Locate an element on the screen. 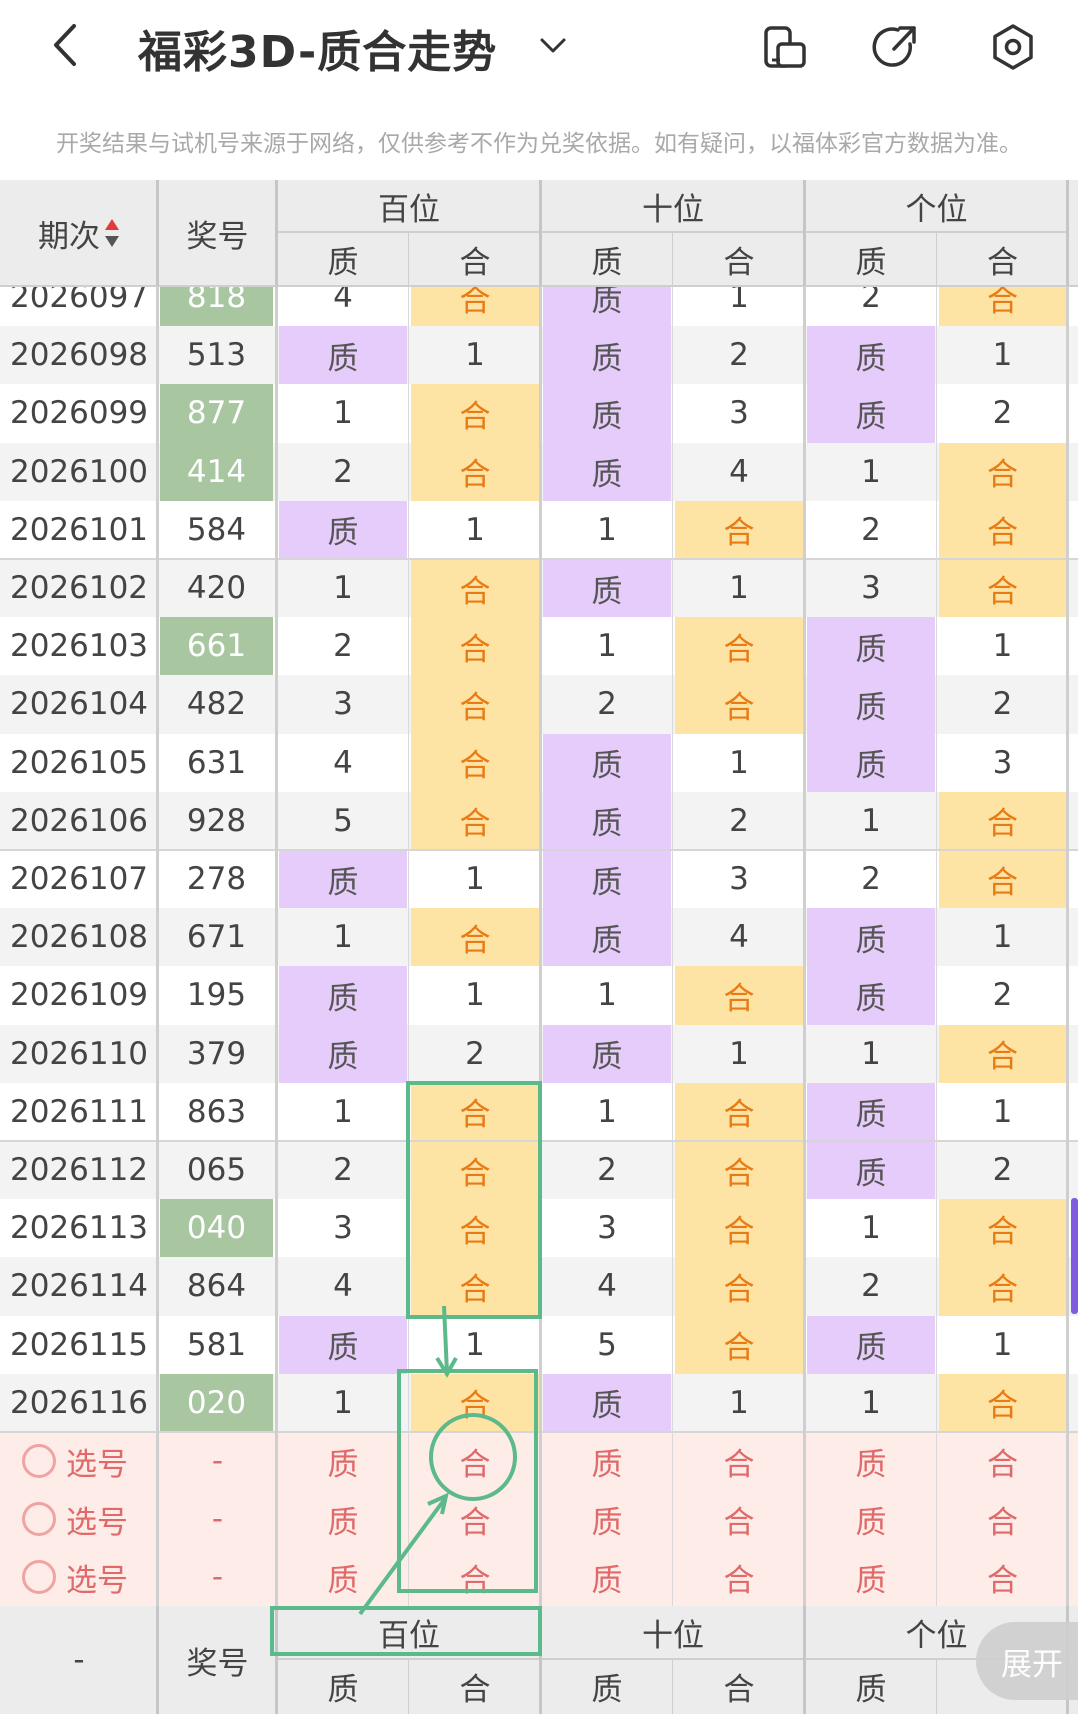  period-cell: 2026110 is located at coordinates (79, 1053).